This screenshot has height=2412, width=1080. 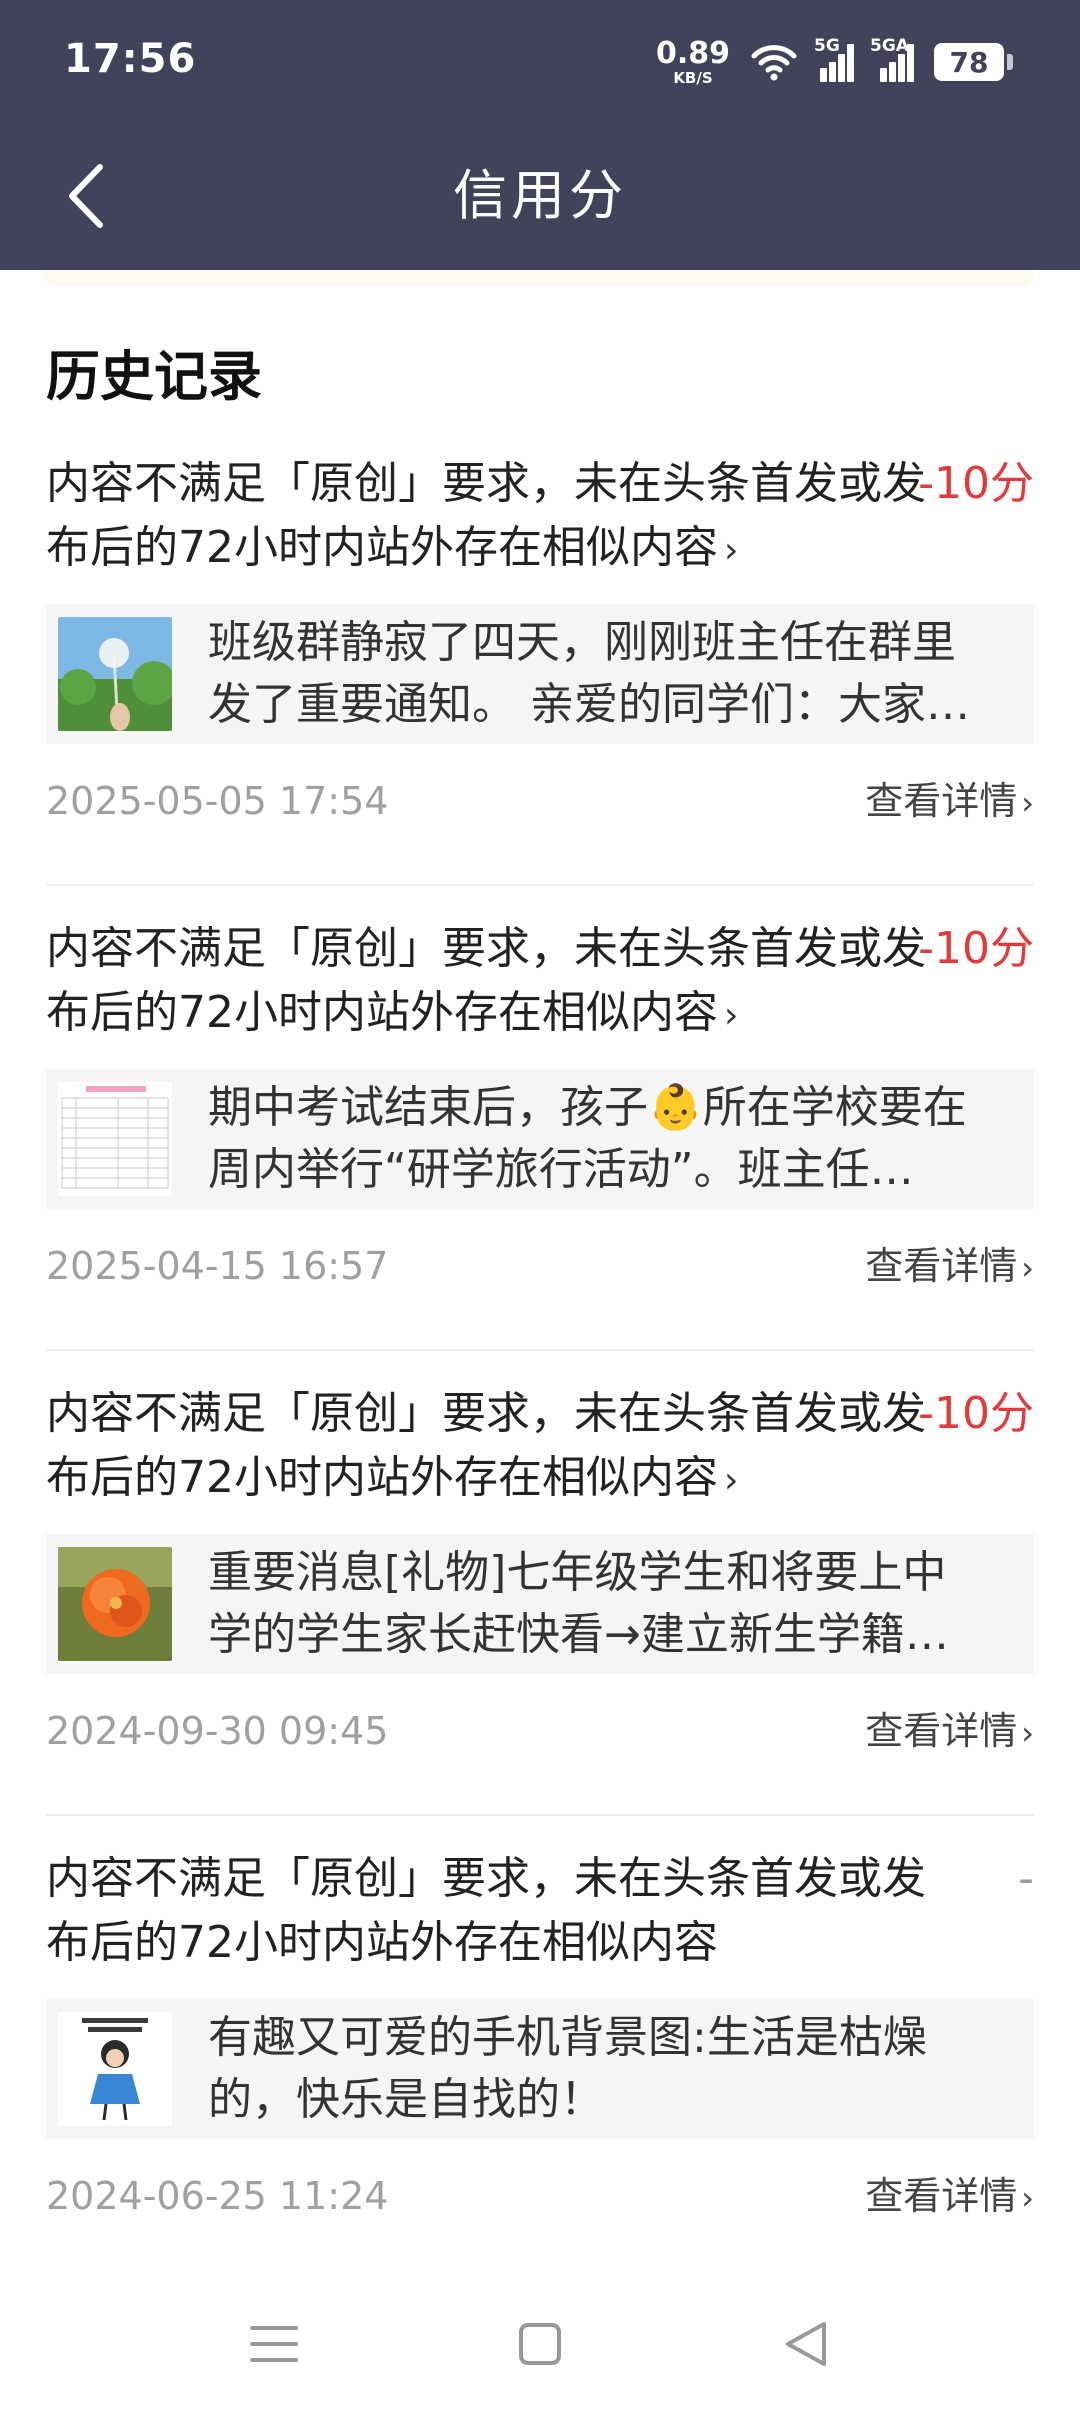 I want to click on wifi-icon, so click(x=774, y=63).